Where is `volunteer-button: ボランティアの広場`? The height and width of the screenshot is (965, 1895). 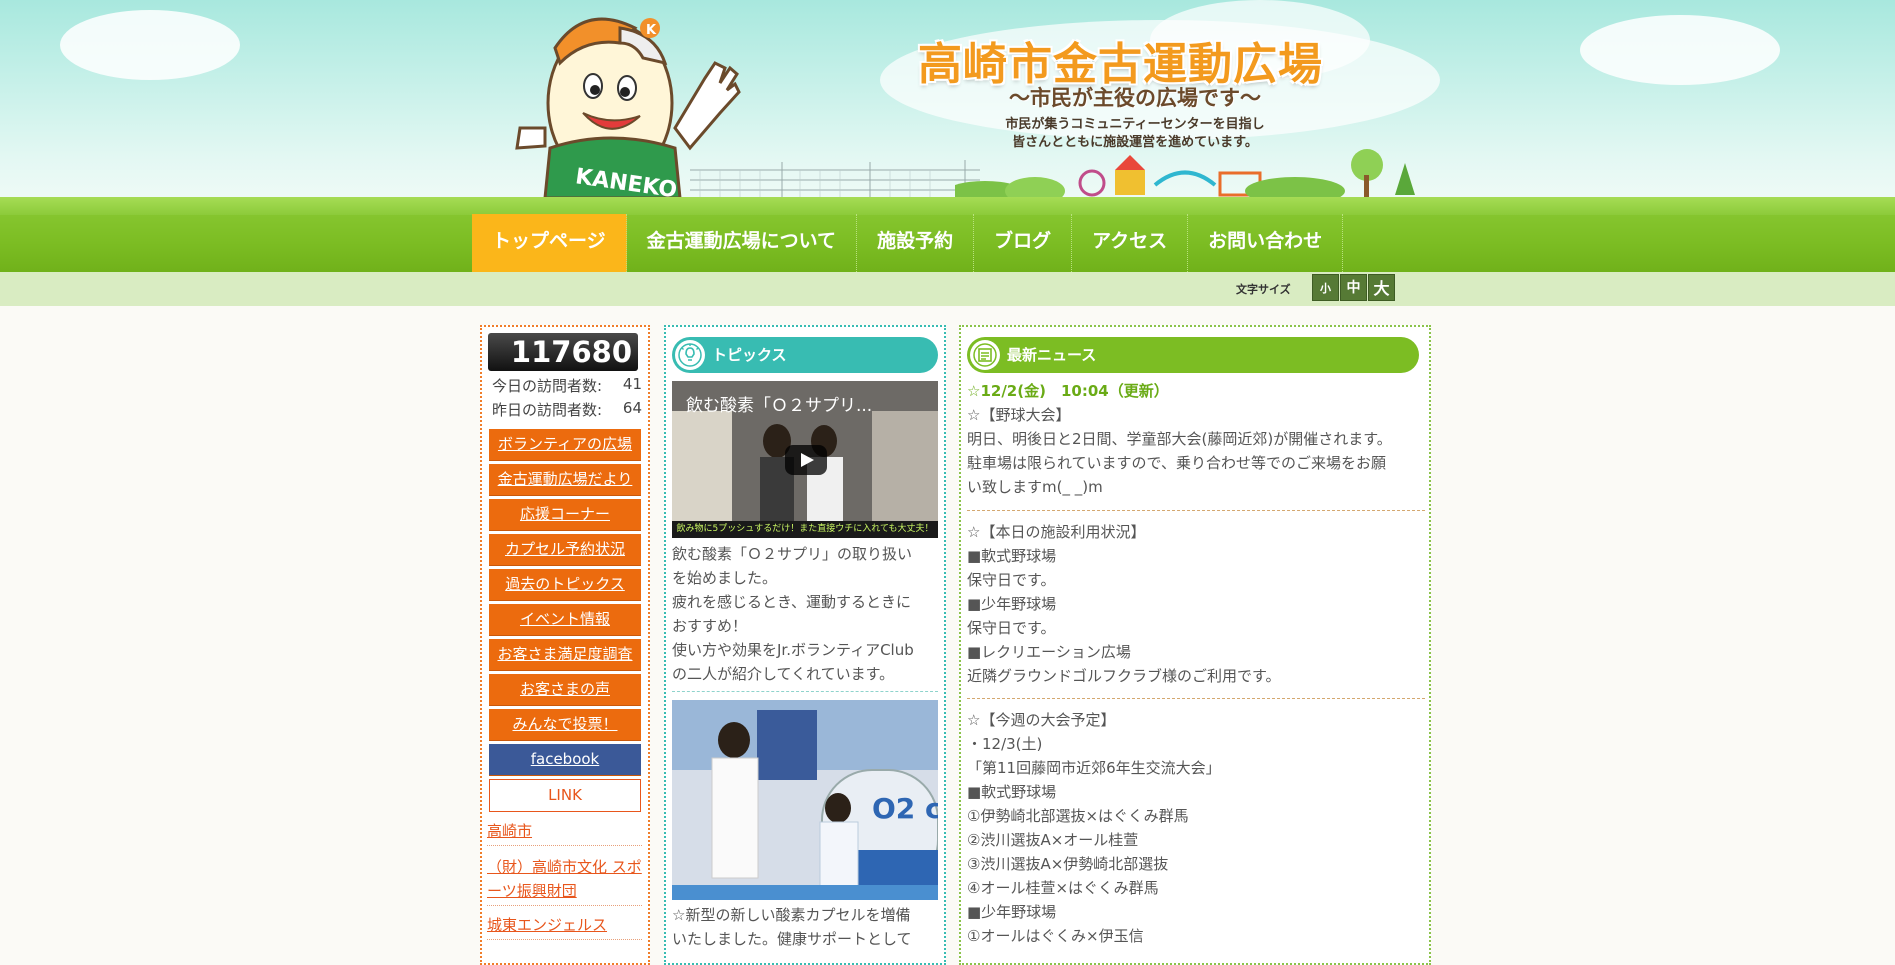 volunteer-button: ボランティアの広場 is located at coordinates (565, 445).